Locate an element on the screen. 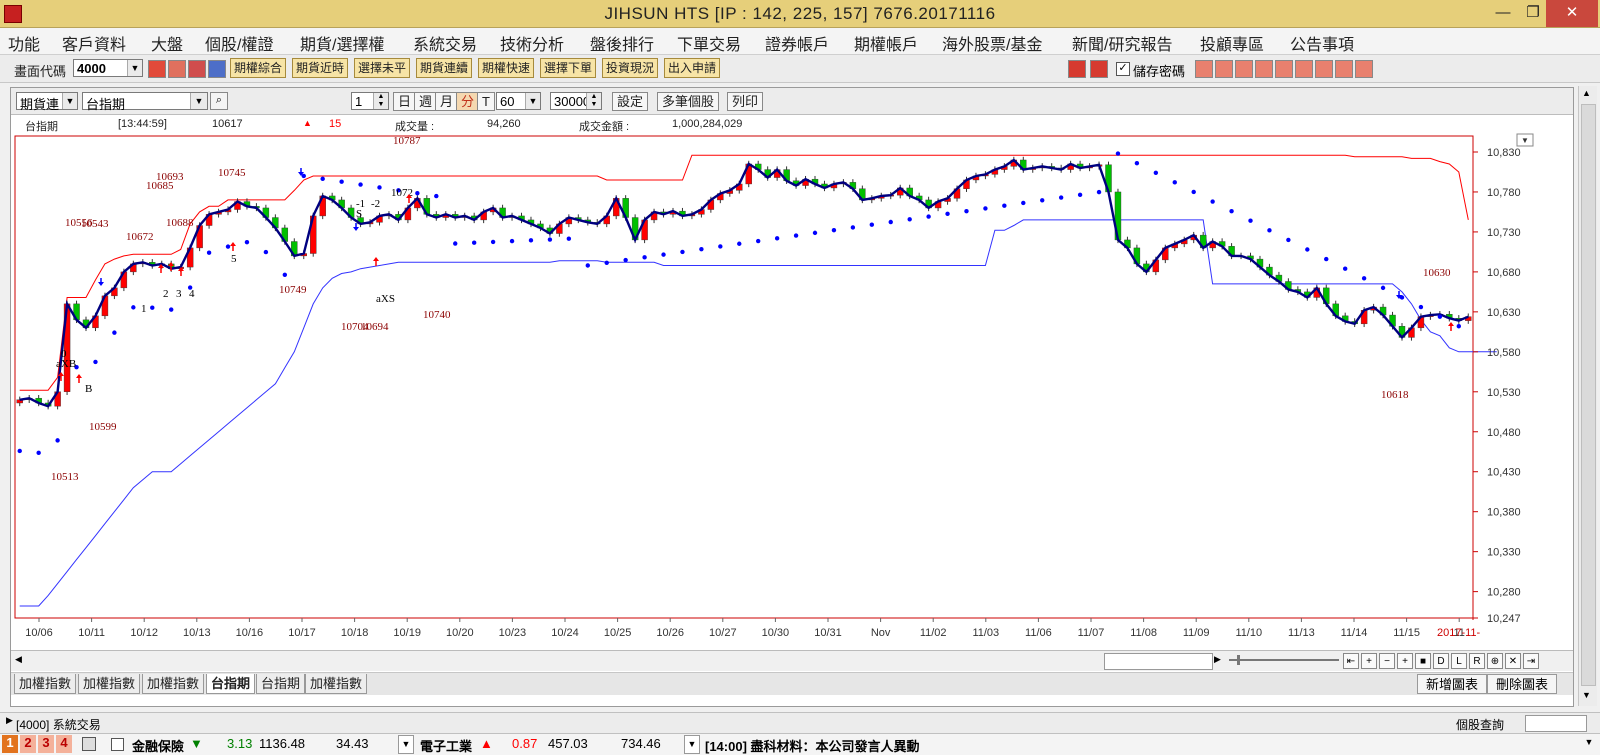  nav-magnify-button: ⊕ is located at coordinates (1495, 661).